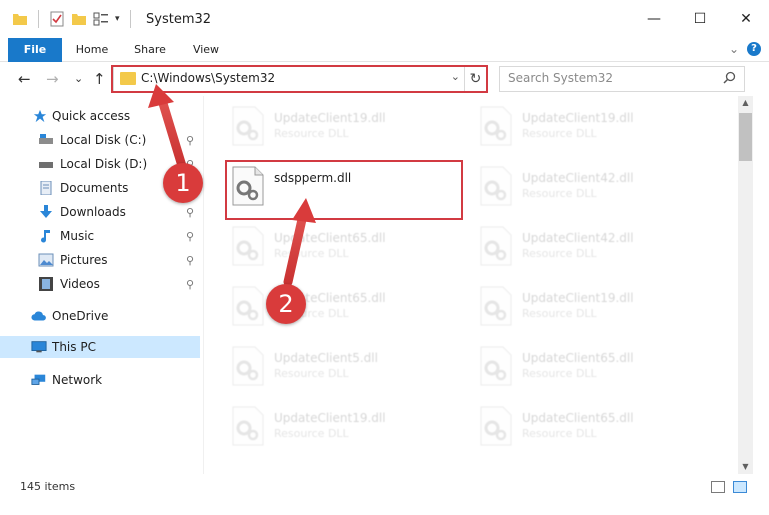 Image resolution: width=769 pixels, height=515 pixels. Describe the element at coordinates (745, 103) in the screenshot. I see `scroll-up-icon: ▲` at that location.